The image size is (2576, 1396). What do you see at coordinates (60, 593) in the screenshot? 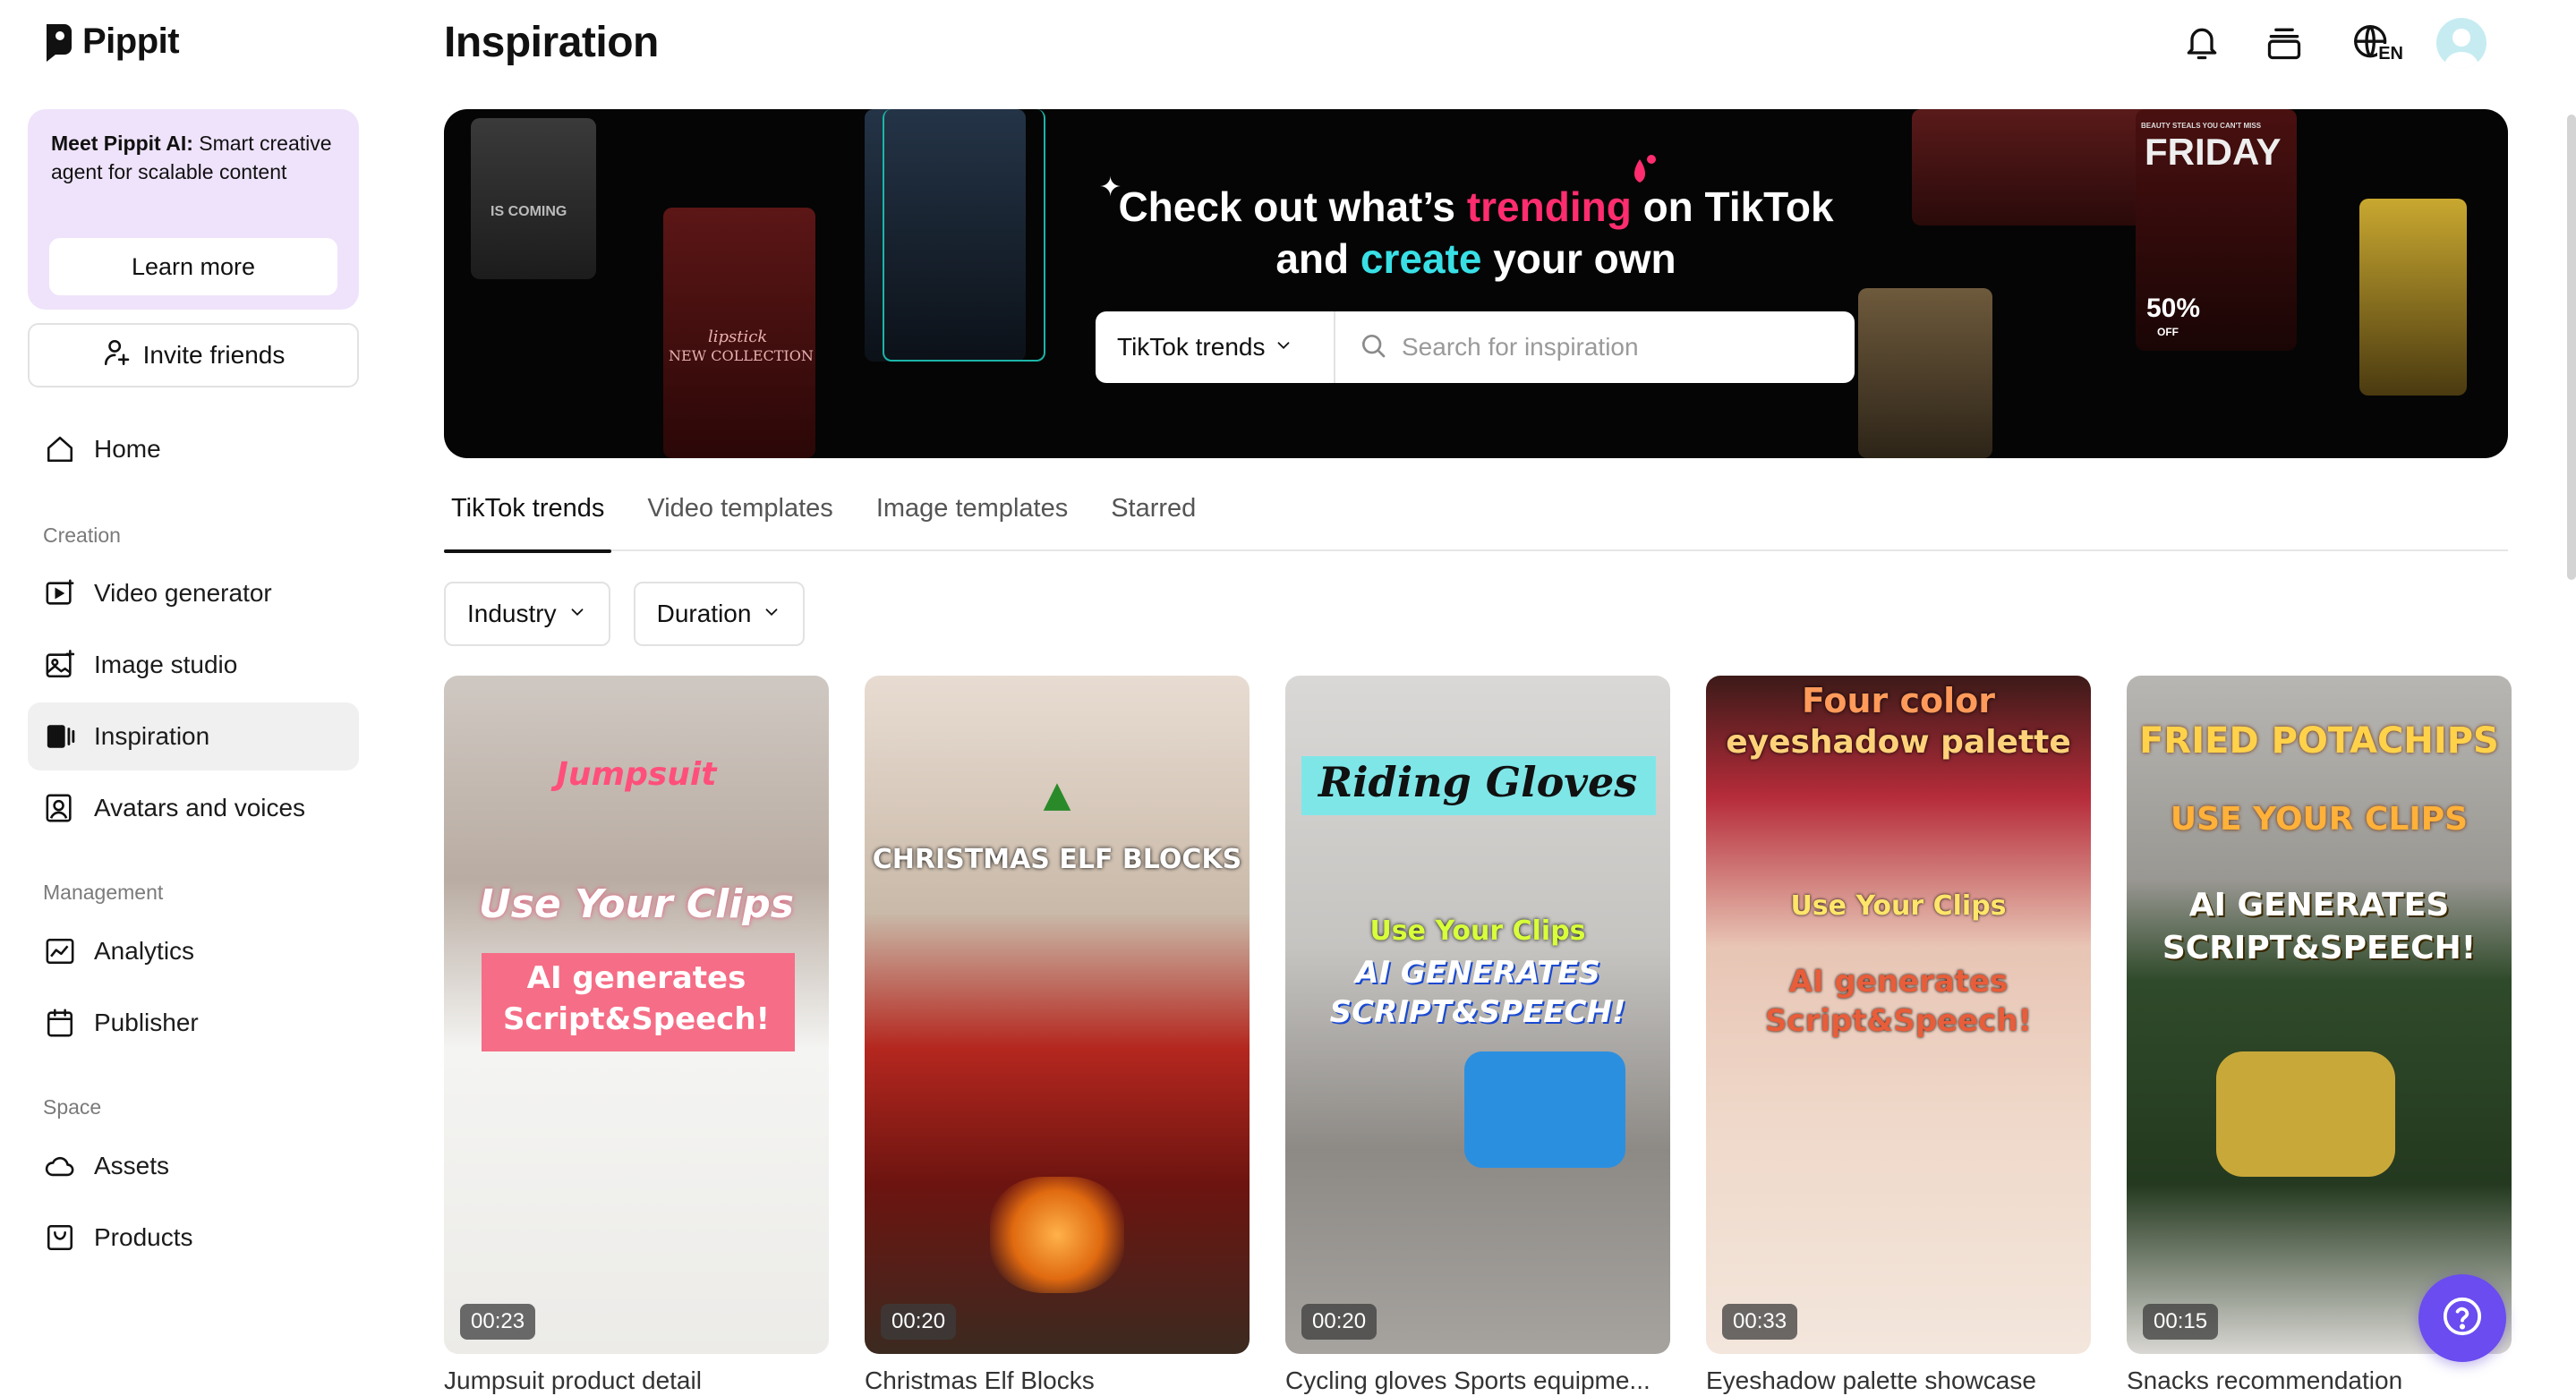
I see `video-generator-icon` at bounding box center [60, 593].